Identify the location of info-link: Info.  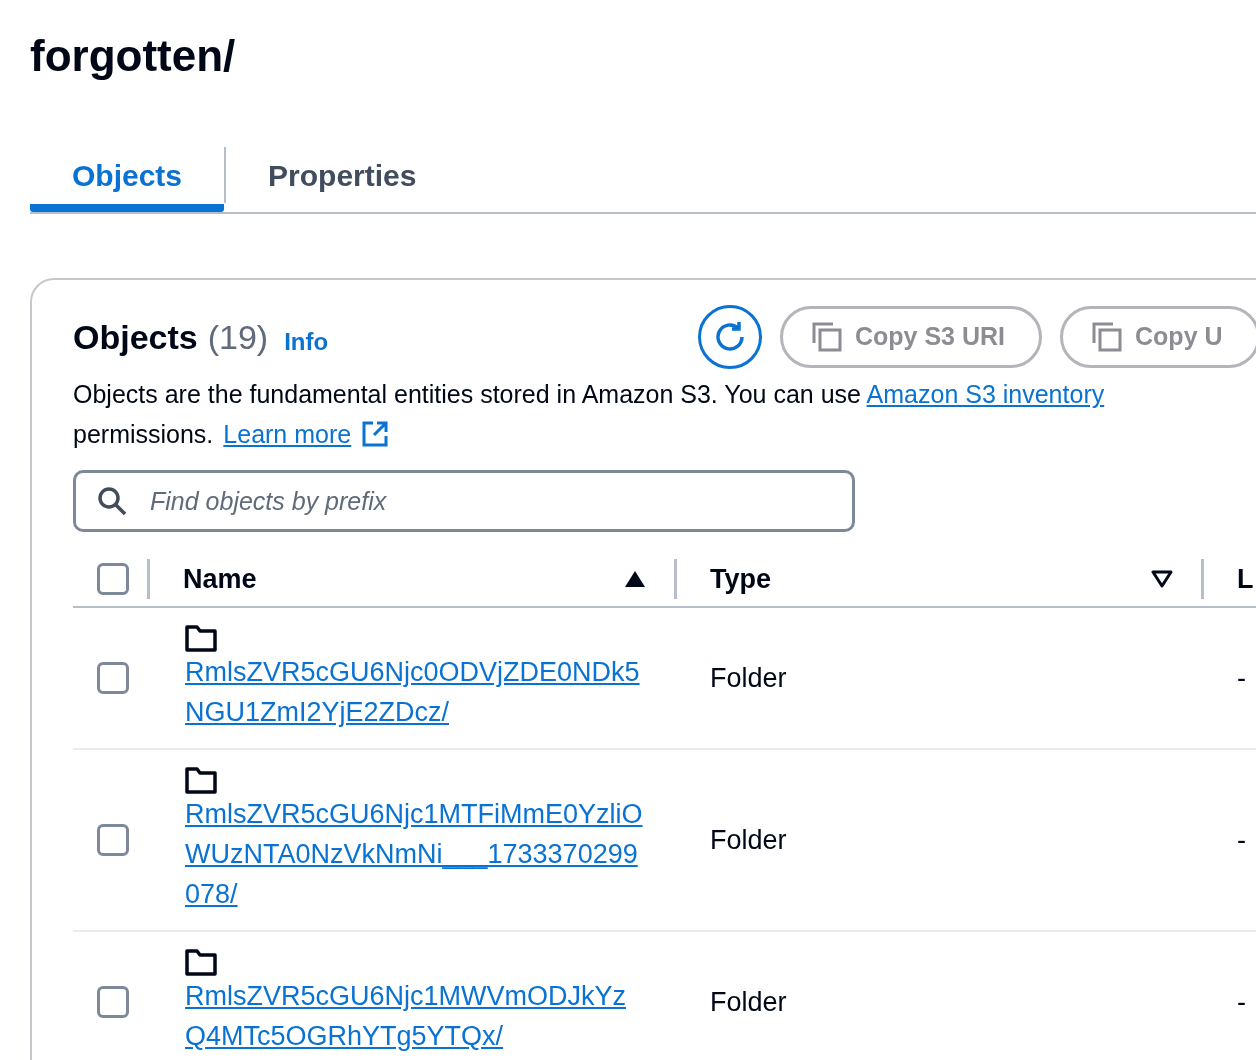
(306, 342).